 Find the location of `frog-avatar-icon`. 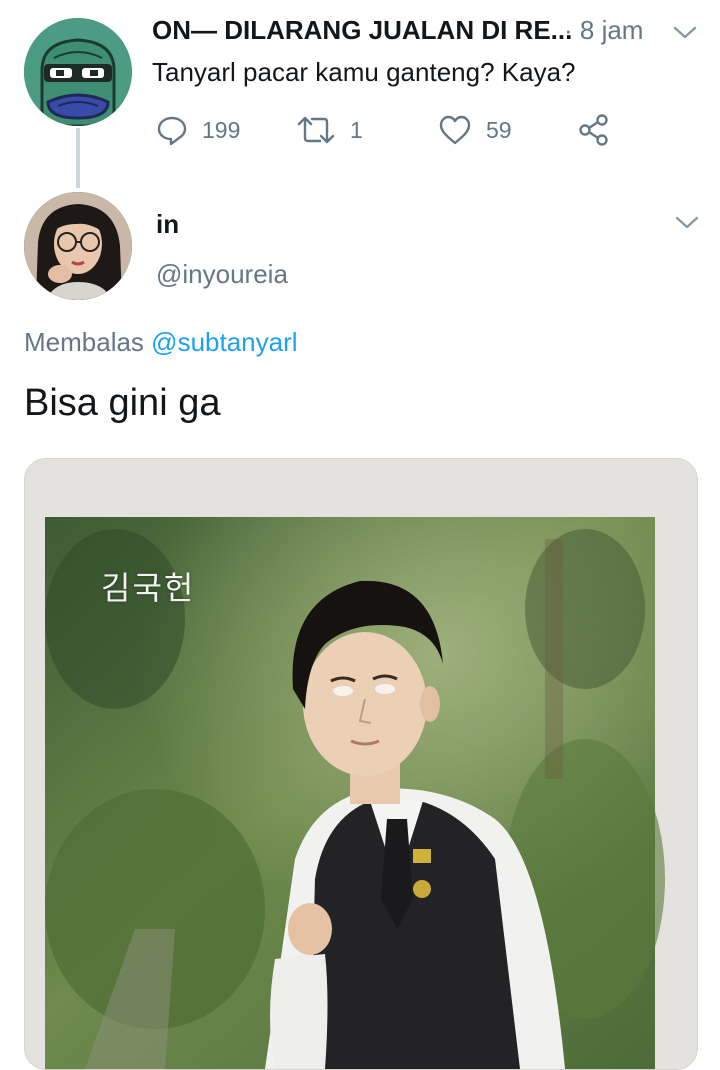

frog-avatar-icon is located at coordinates (78, 72).